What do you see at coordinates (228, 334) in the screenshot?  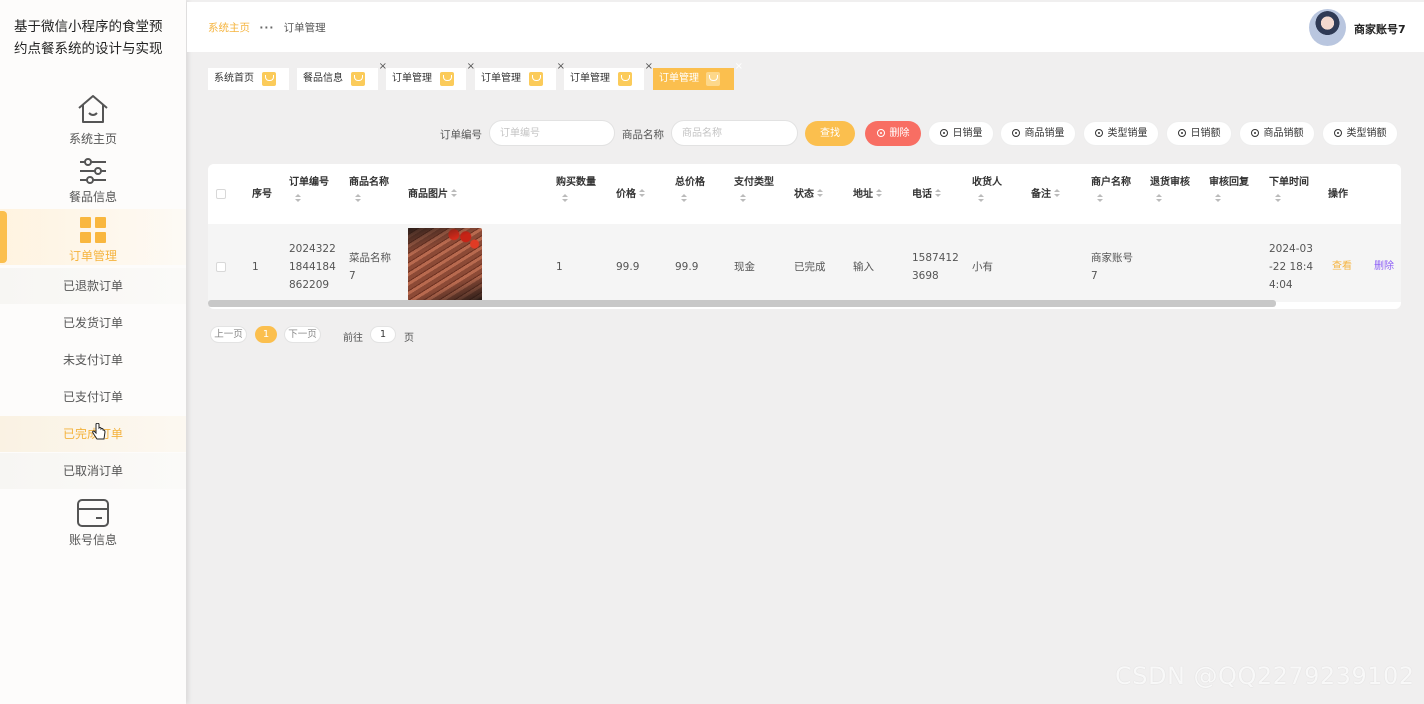 I see `prev-page-button: 上一页` at bounding box center [228, 334].